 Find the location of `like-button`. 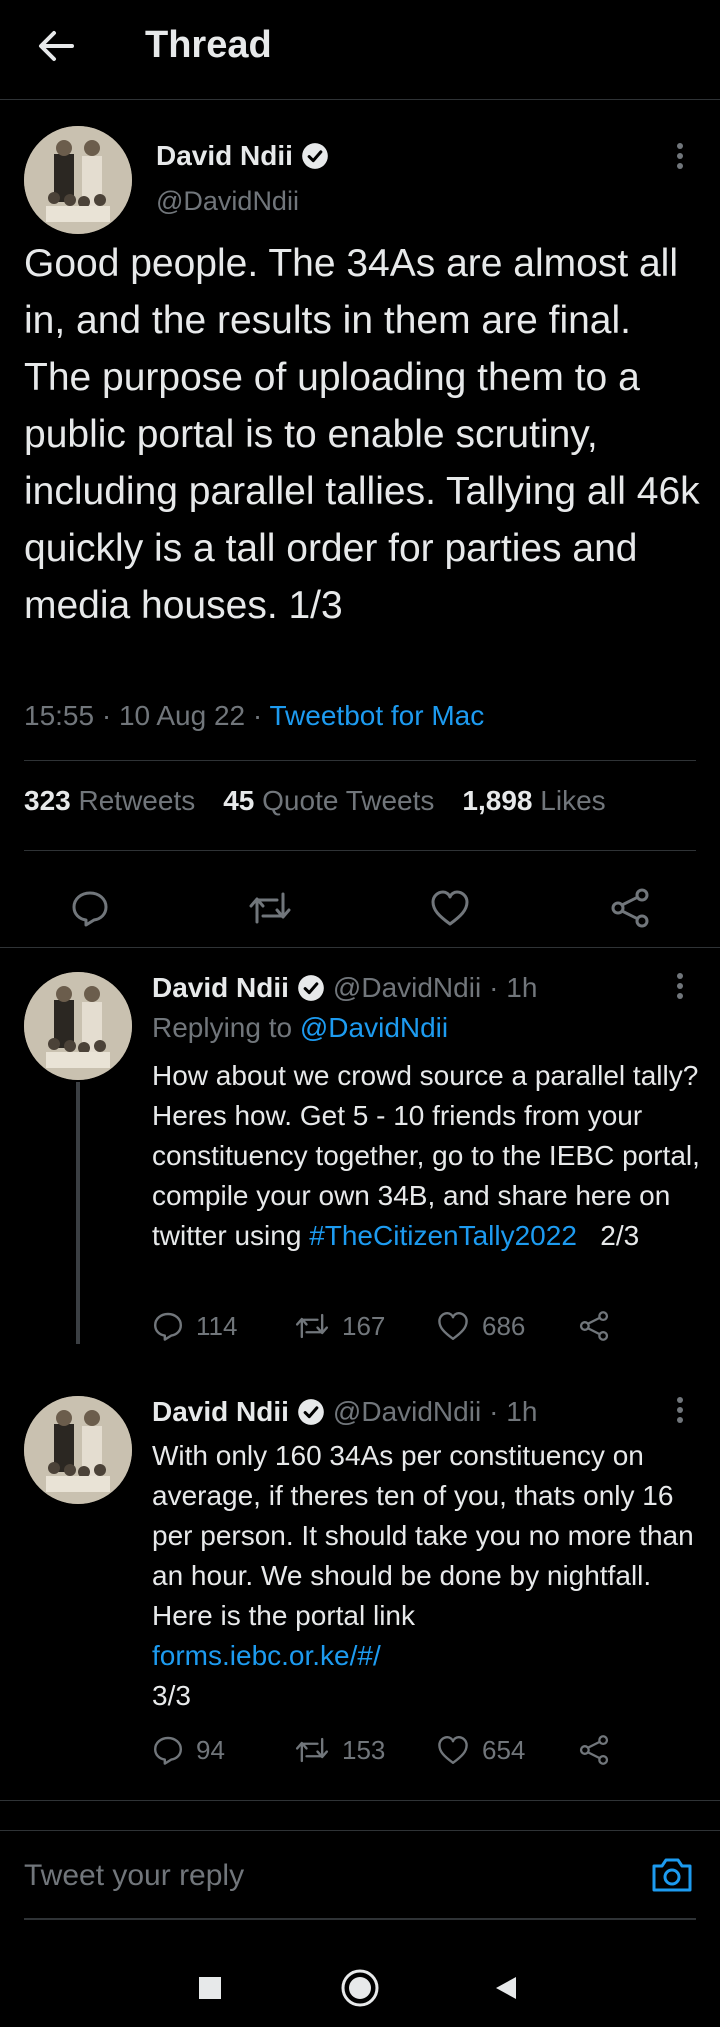

like-button is located at coordinates (450, 908).